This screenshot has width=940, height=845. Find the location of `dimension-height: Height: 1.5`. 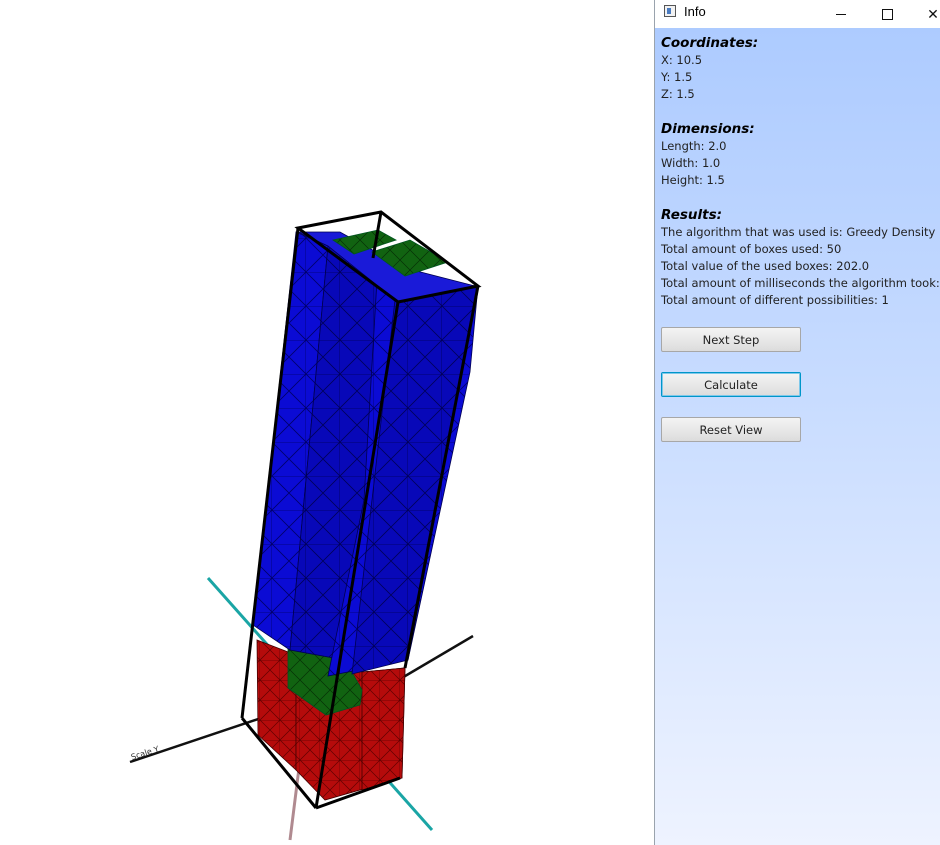

dimension-height: Height: 1.5 is located at coordinates (693, 180).